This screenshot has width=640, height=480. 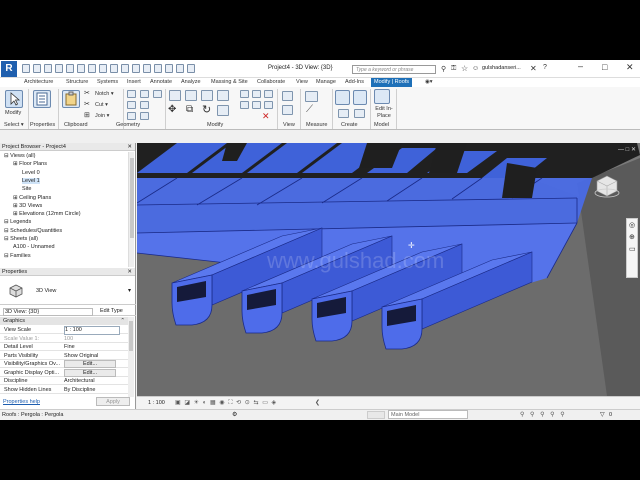 What do you see at coordinates (223, 110) in the screenshot?
I see `trim-icon` at bounding box center [223, 110].